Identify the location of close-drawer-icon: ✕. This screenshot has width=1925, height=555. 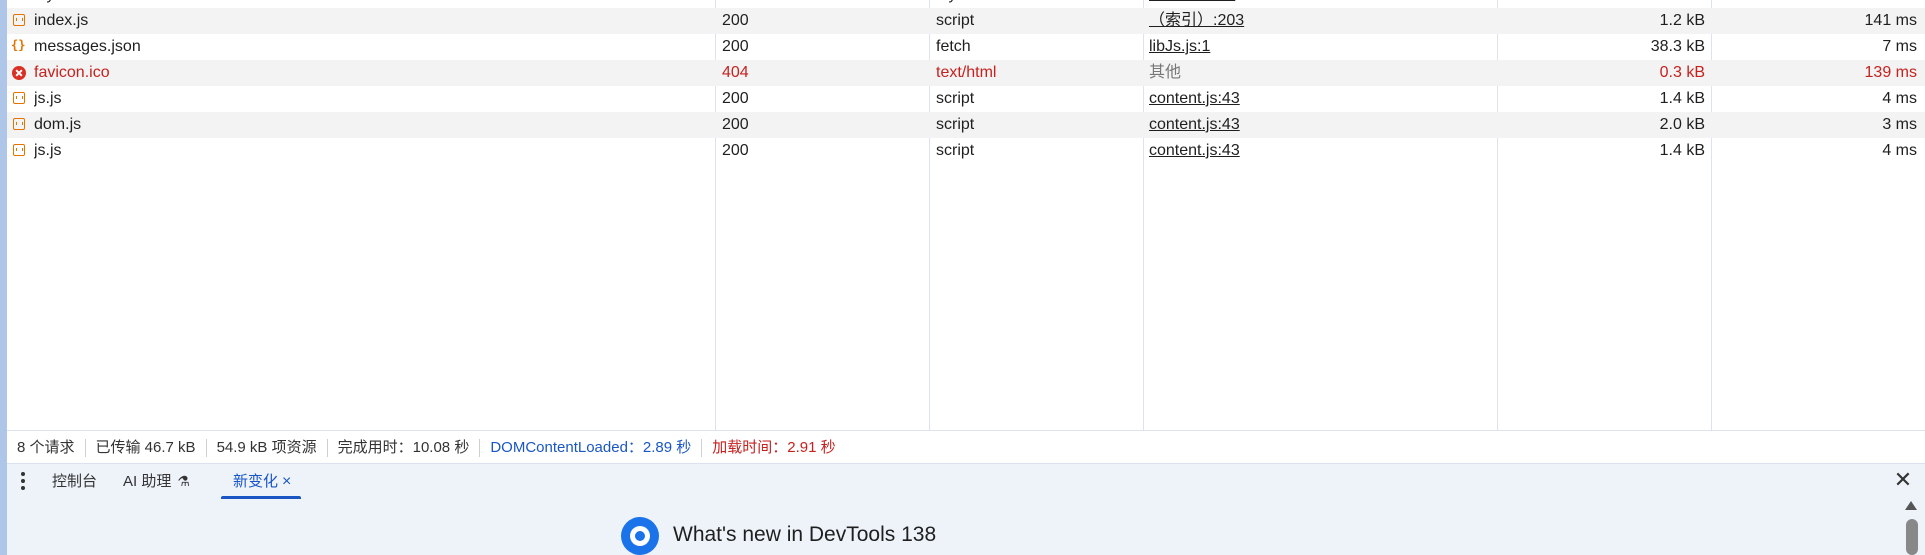
(1903, 480).